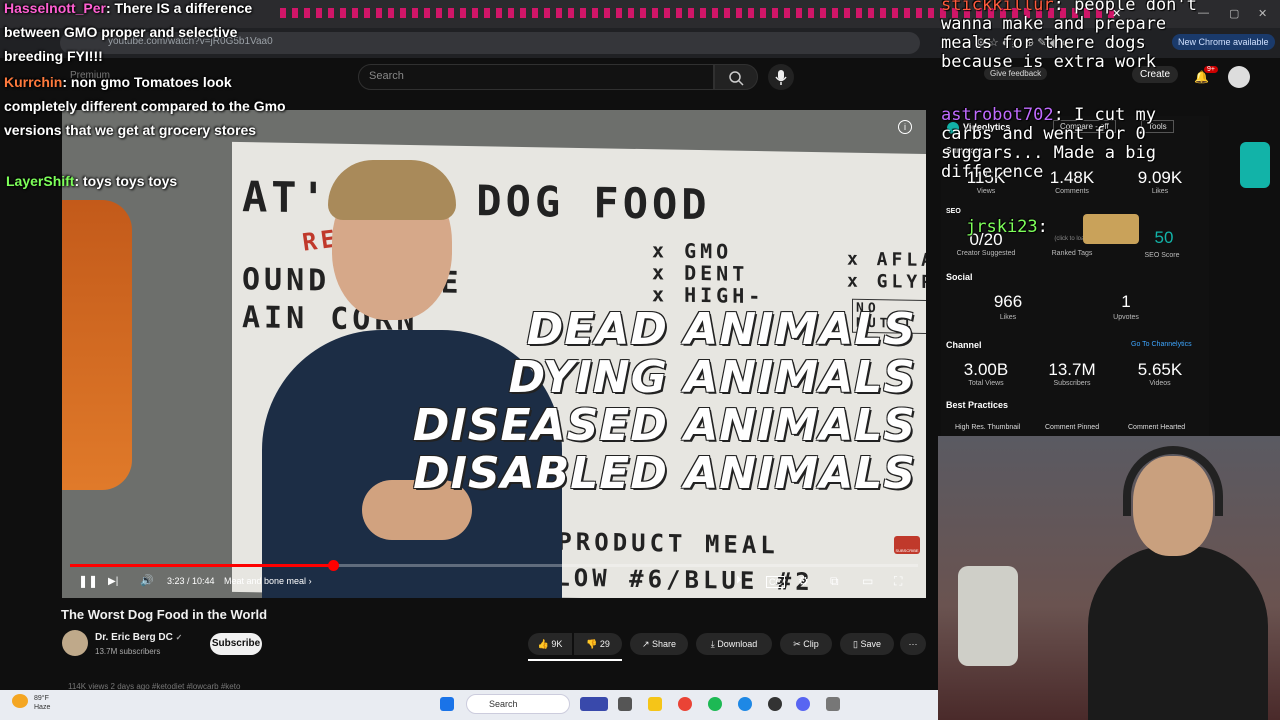 Image resolution: width=1280 pixels, height=720 pixels. Describe the element at coordinates (1161, 344) in the screenshot. I see `go-to-channelytics-link: Go To Channelytics` at that location.